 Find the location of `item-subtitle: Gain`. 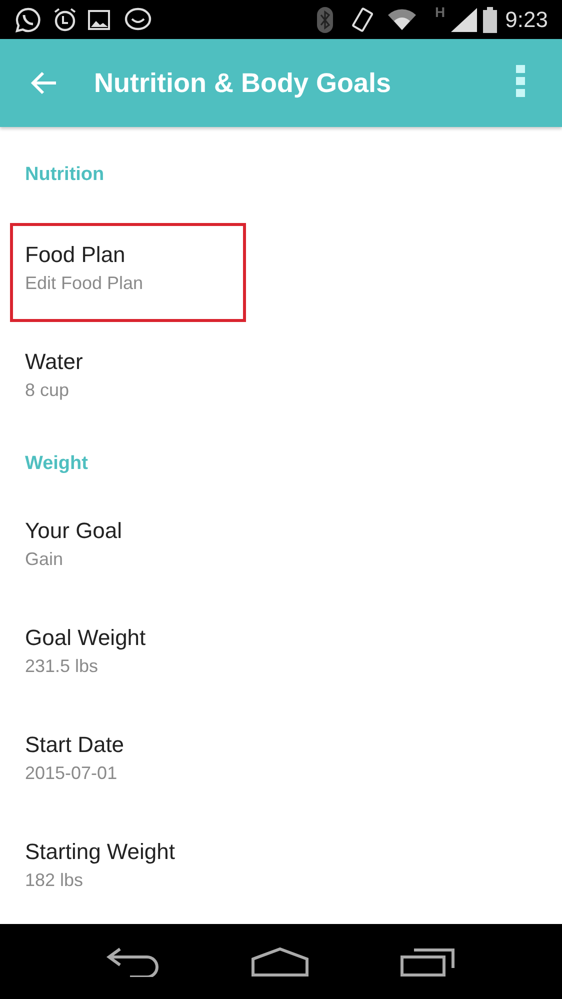

item-subtitle: Gain is located at coordinates (44, 559).